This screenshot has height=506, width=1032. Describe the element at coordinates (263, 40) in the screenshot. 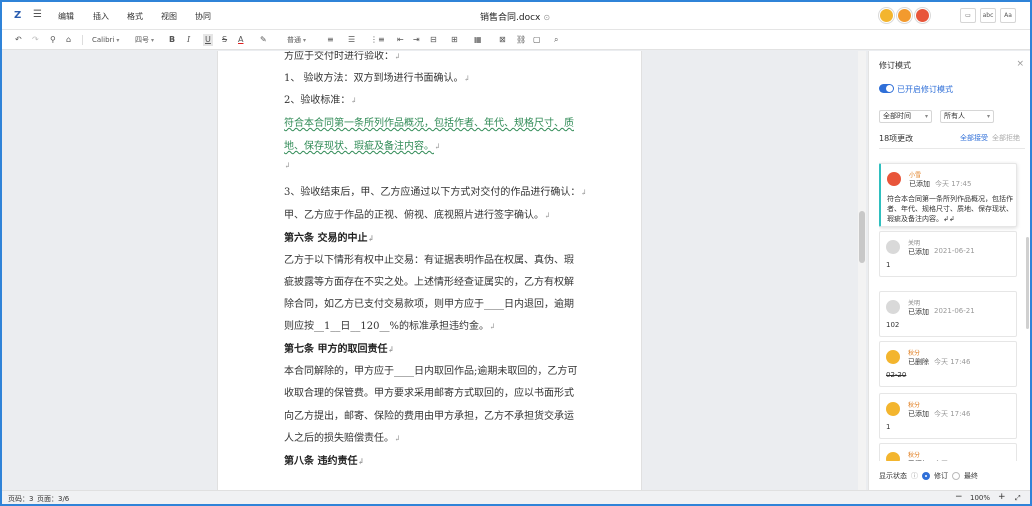

I see `highlight-button: ✎` at that location.